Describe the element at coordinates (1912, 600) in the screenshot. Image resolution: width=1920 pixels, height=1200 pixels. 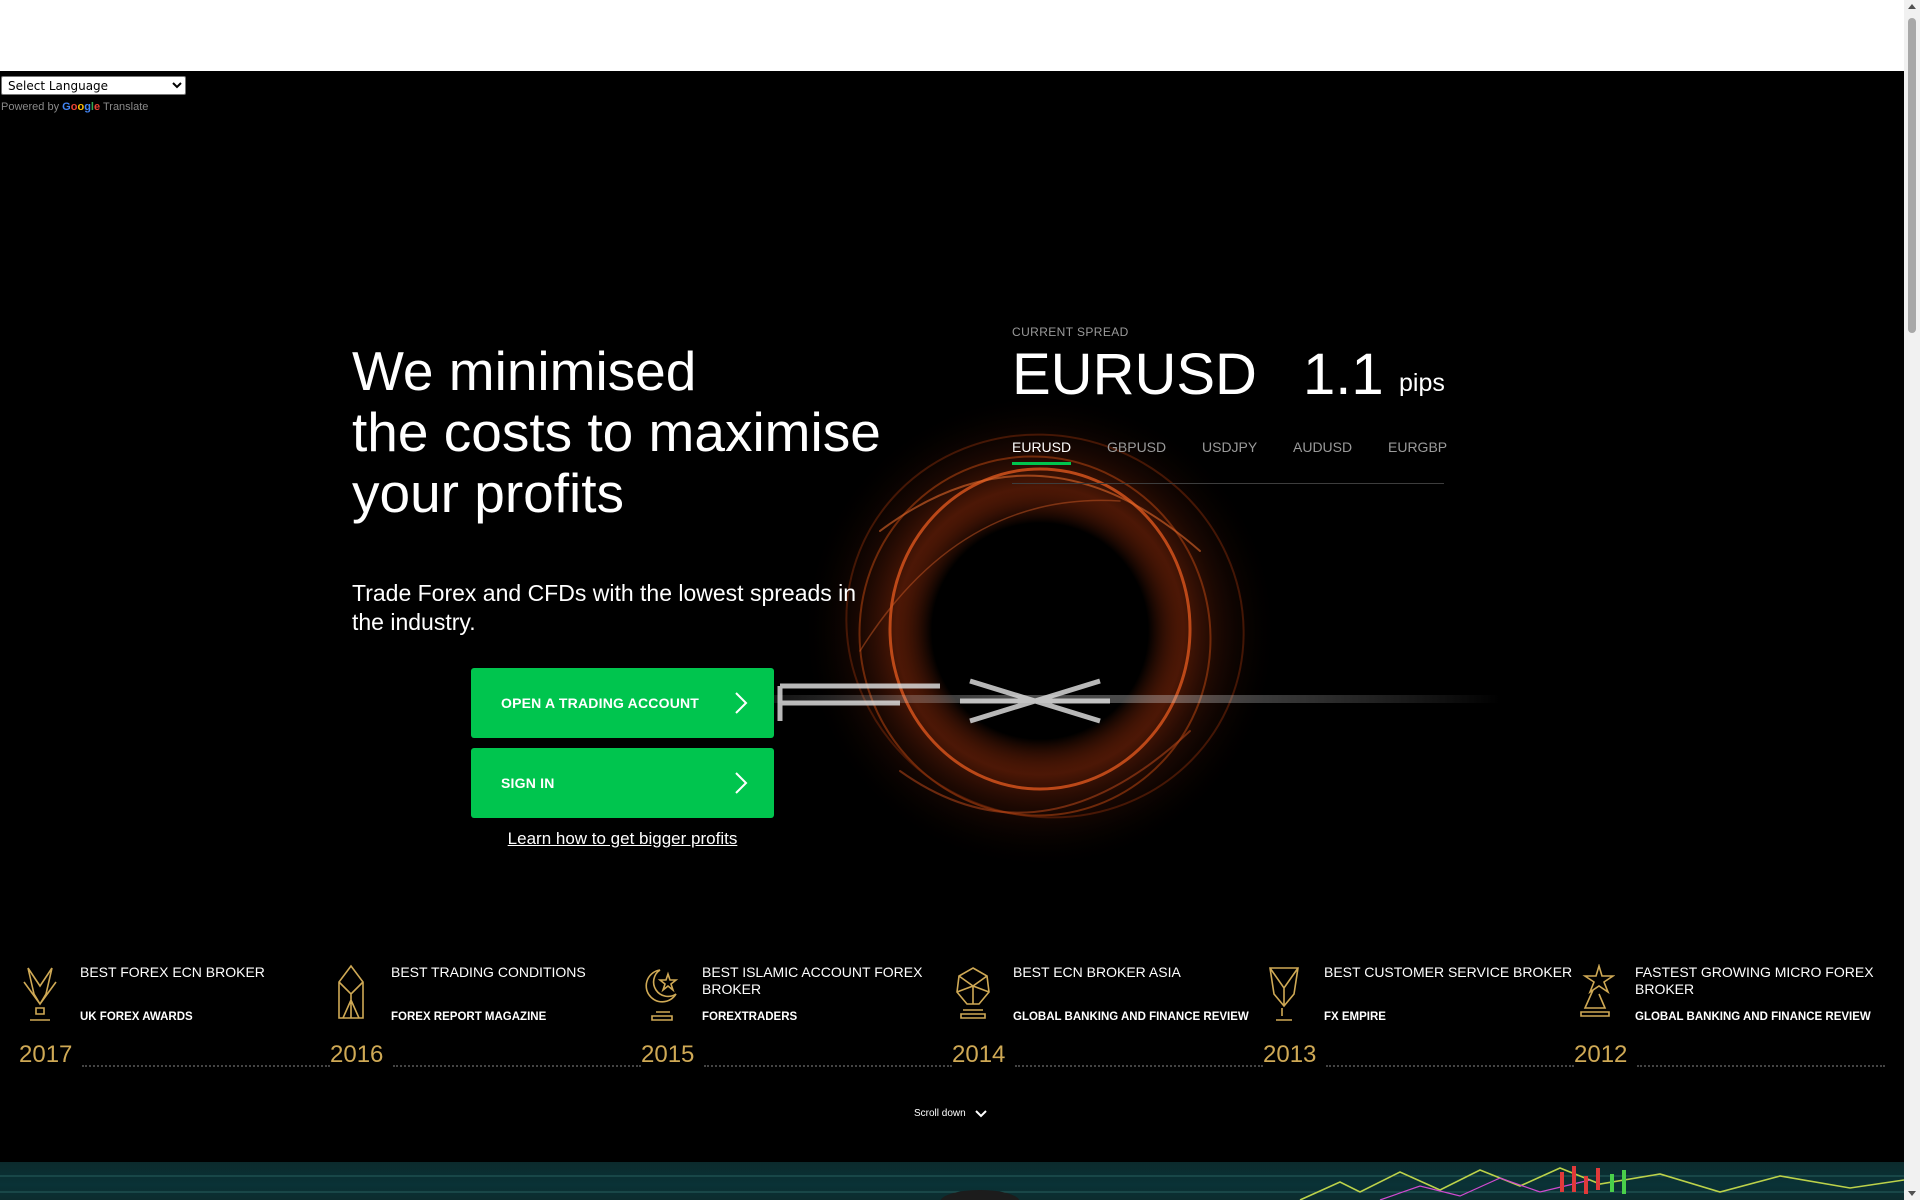
I see `vertical-scrollbar` at that location.